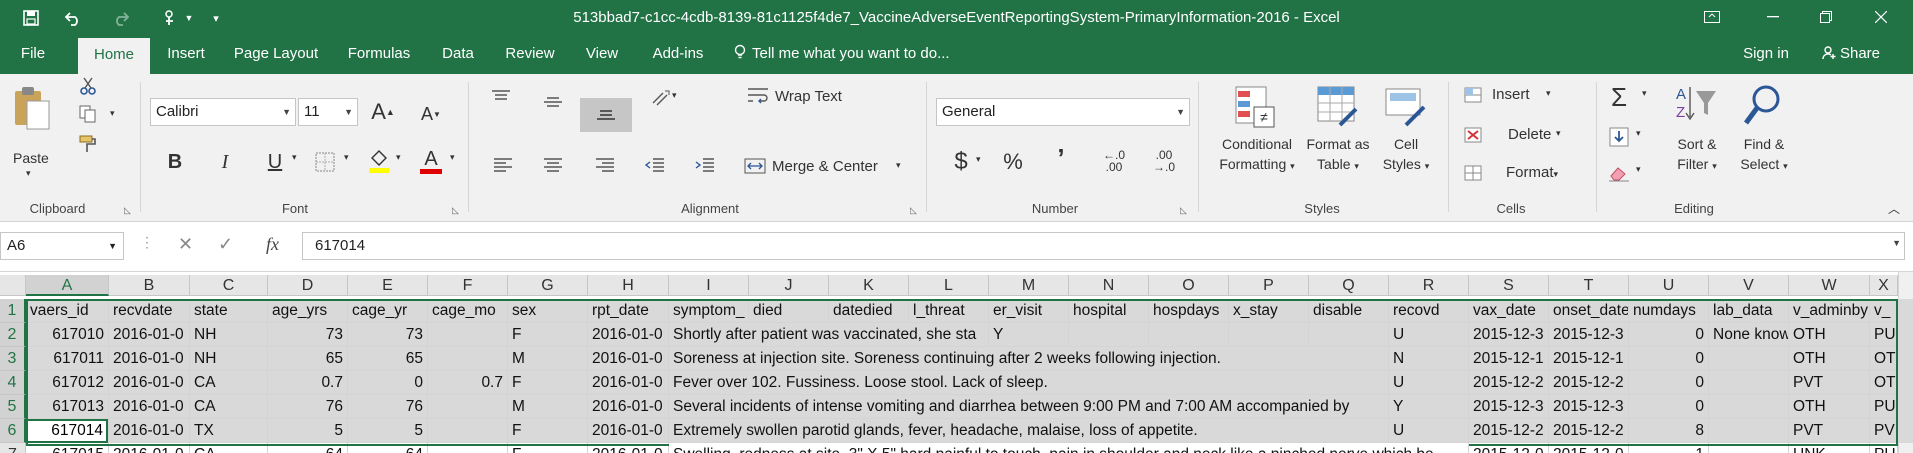 Image resolution: width=1913 pixels, height=453 pixels. Describe the element at coordinates (1029, 335) in the screenshot. I see `data-cell: Y` at that location.